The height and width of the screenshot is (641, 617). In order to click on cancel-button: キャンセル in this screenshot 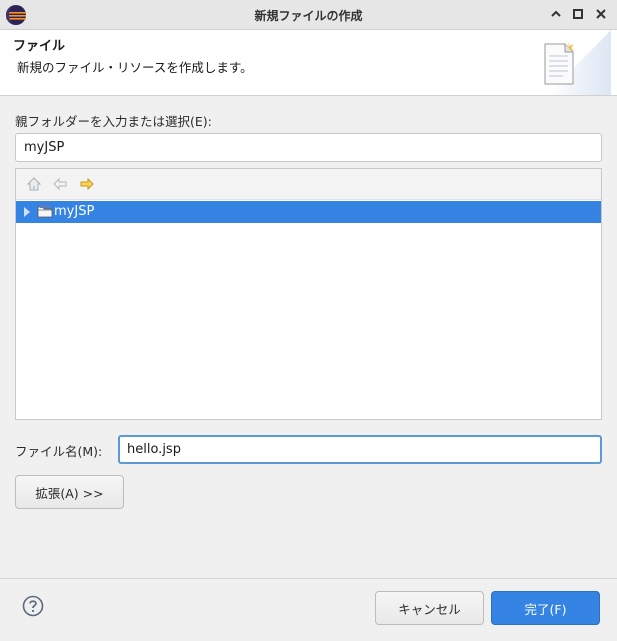, I will do `click(429, 608)`.